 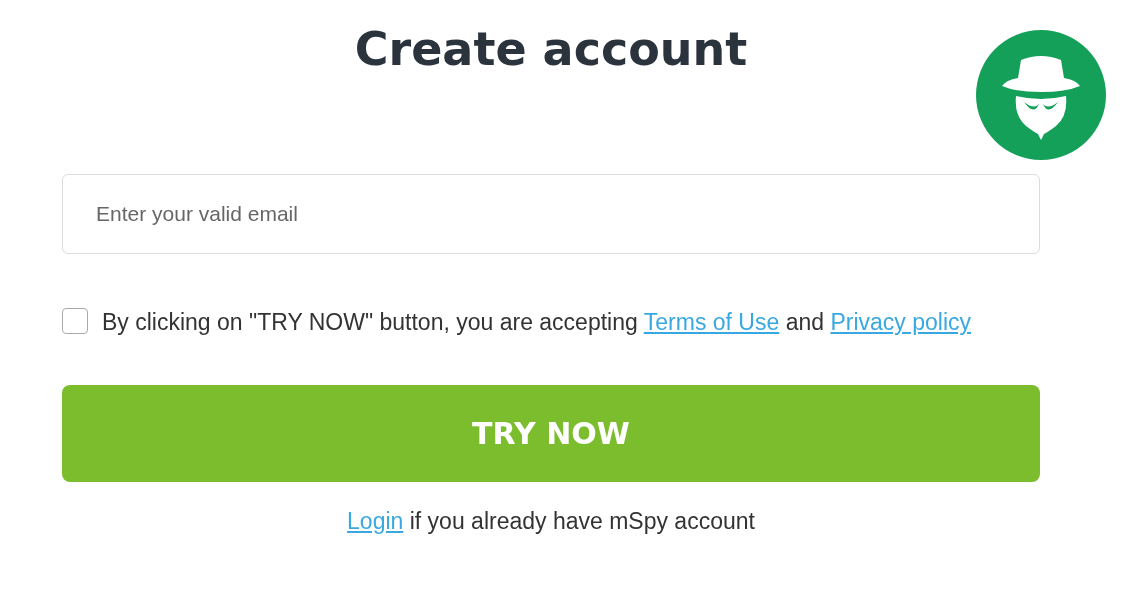 What do you see at coordinates (551, 214) in the screenshot?
I see `email-field: Enter your valid email` at bounding box center [551, 214].